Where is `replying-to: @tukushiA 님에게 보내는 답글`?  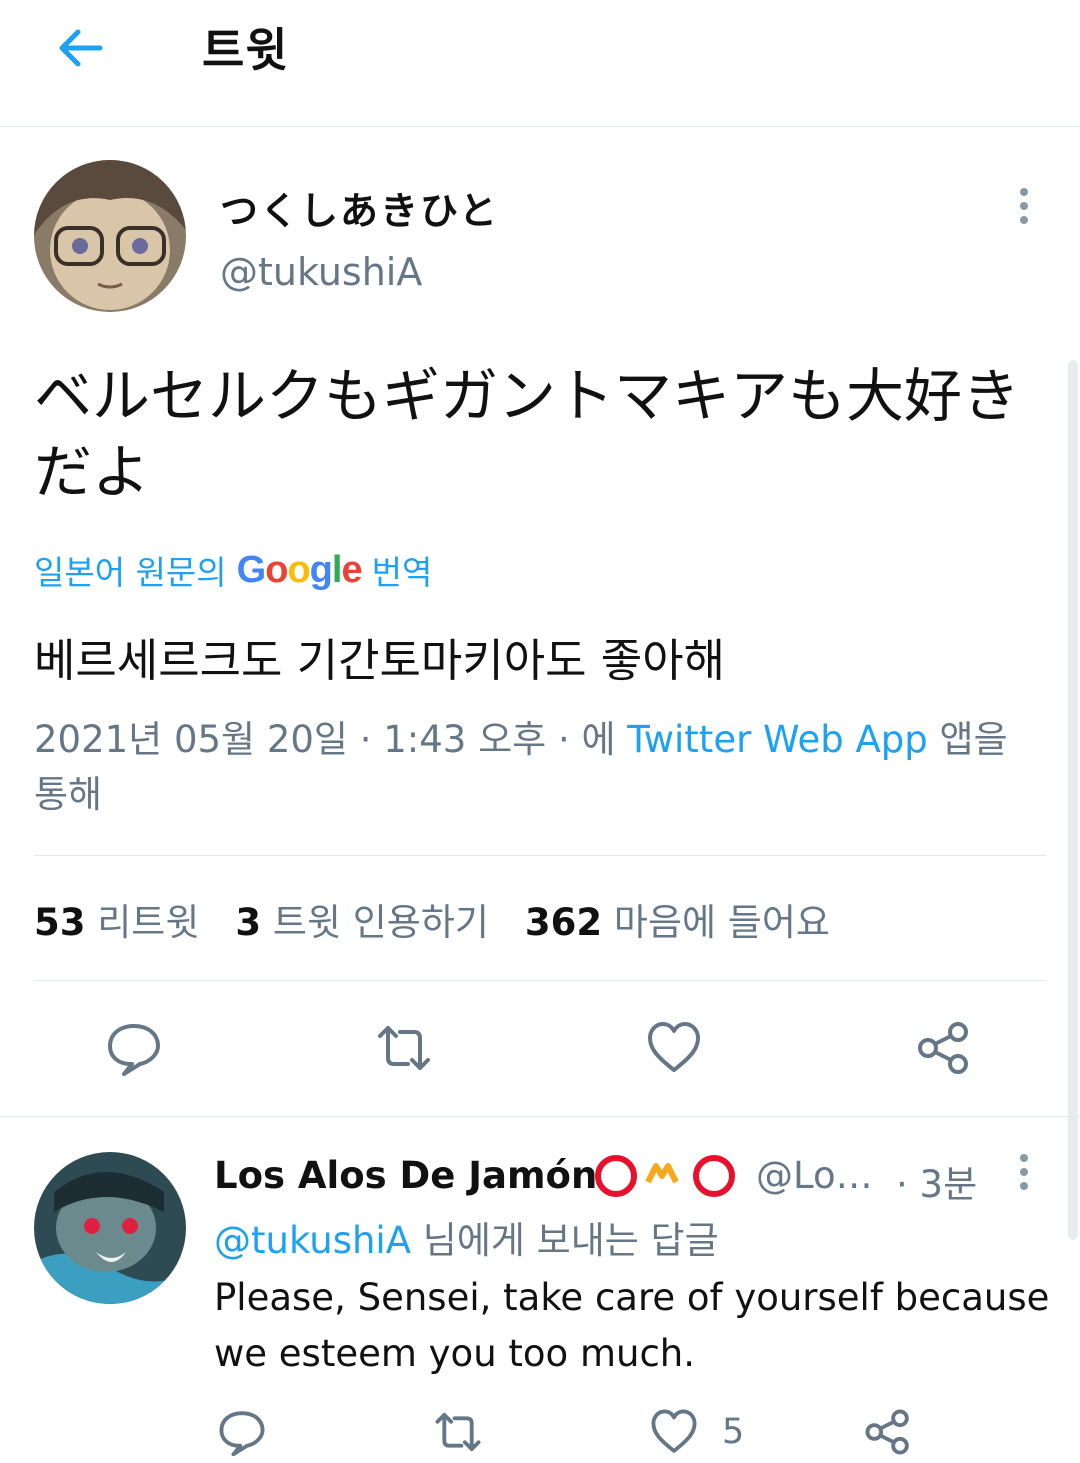 replying-to: @tukushiA 님에게 보내는 답글 is located at coordinates (466, 1237).